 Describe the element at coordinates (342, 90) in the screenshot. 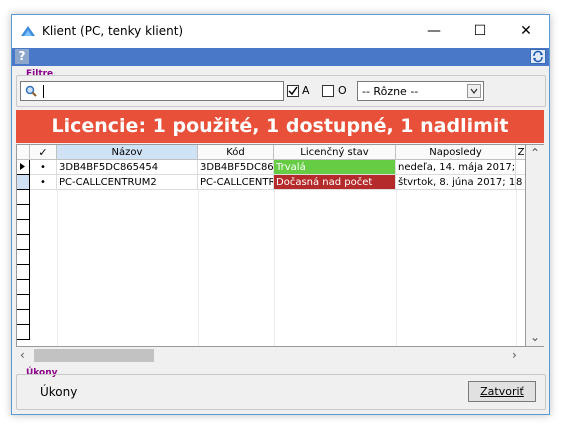

I see `checkbox-o-label: O` at that location.